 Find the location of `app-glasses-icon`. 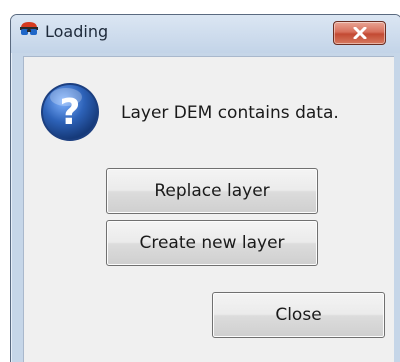

app-glasses-icon is located at coordinates (29, 29).